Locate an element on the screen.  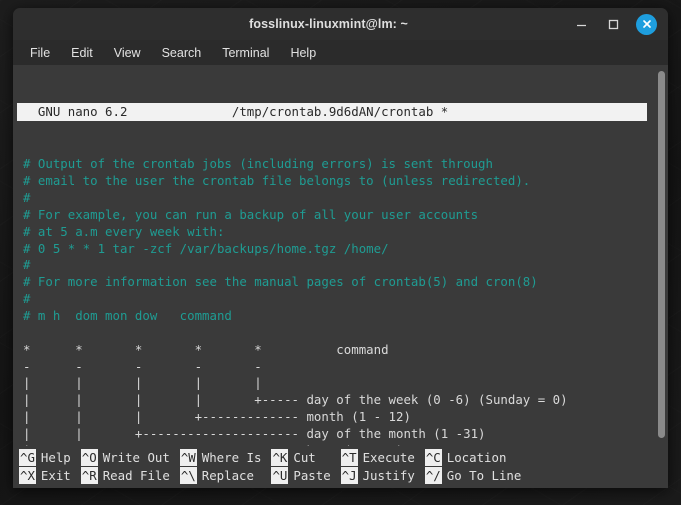
window-controls is located at coordinates (620, 24).